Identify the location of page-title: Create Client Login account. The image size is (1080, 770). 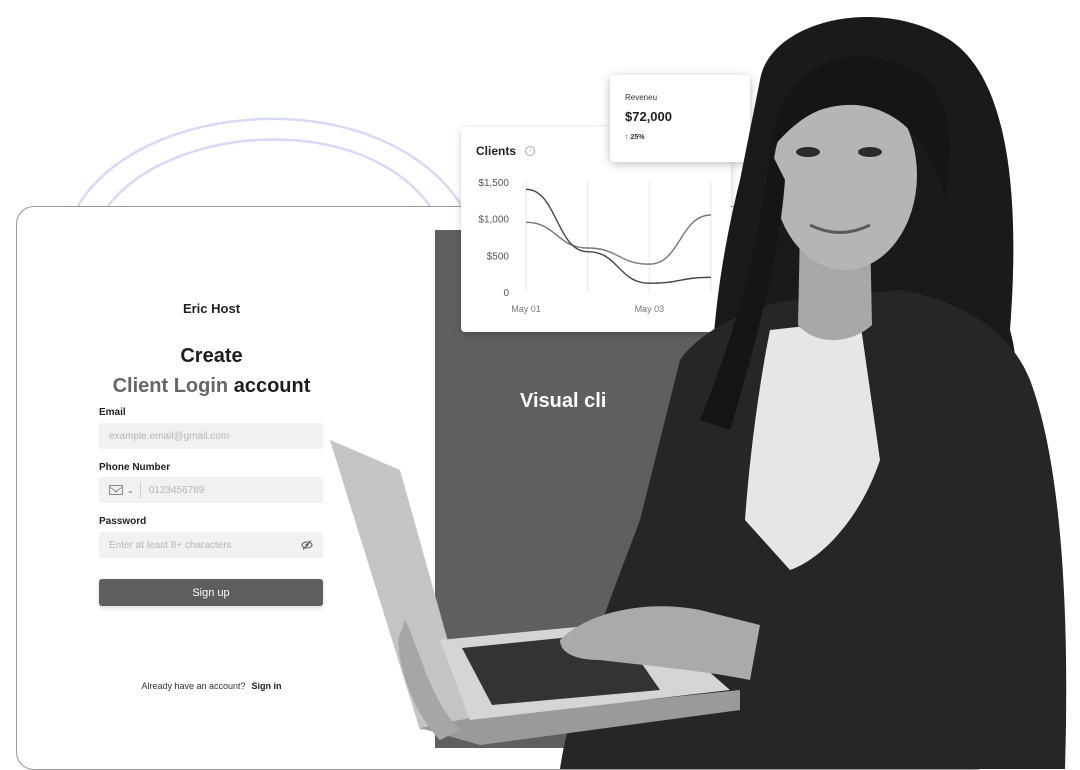
(211, 371).